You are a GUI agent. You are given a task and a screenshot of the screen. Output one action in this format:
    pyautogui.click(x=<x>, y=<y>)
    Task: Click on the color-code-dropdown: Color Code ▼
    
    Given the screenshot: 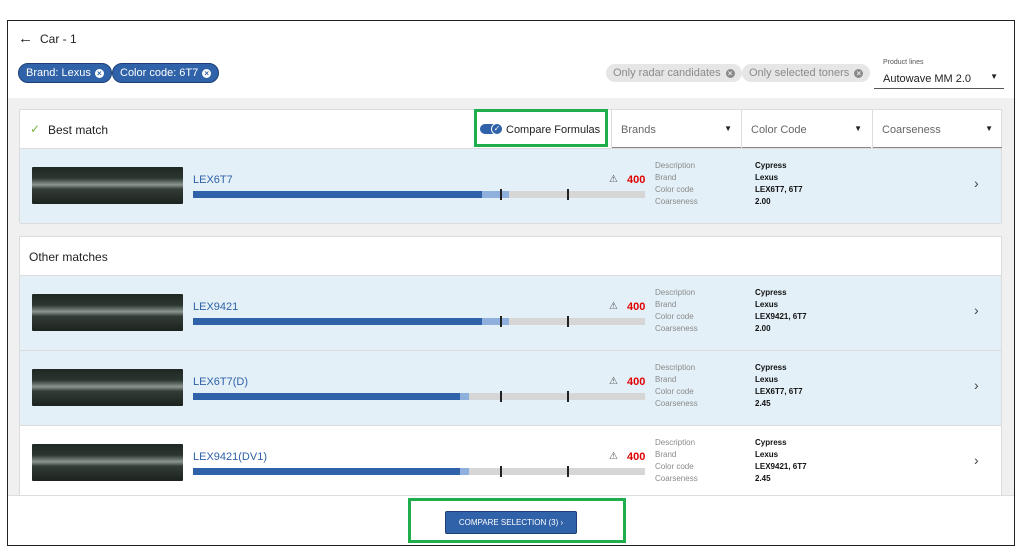 What is the action you would take?
    pyautogui.click(x=806, y=129)
    